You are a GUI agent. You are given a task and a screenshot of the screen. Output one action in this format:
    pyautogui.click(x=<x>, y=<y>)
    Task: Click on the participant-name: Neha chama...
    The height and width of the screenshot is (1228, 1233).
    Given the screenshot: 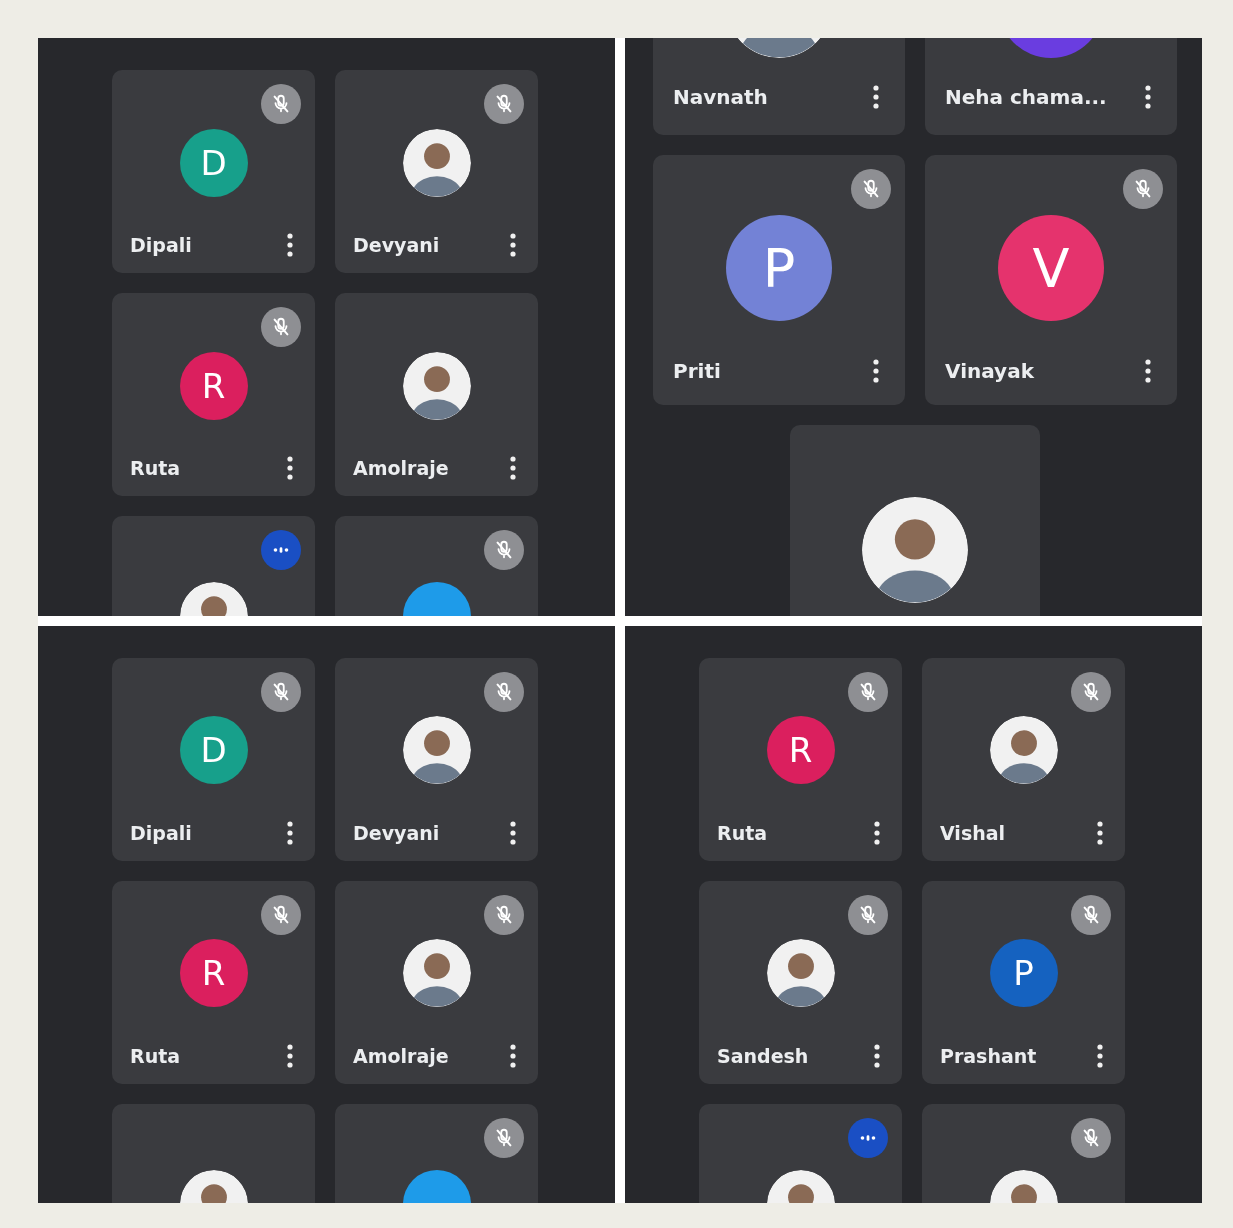 What is the action you would take?
    pyautogui.click(x=1026, y=97)
    